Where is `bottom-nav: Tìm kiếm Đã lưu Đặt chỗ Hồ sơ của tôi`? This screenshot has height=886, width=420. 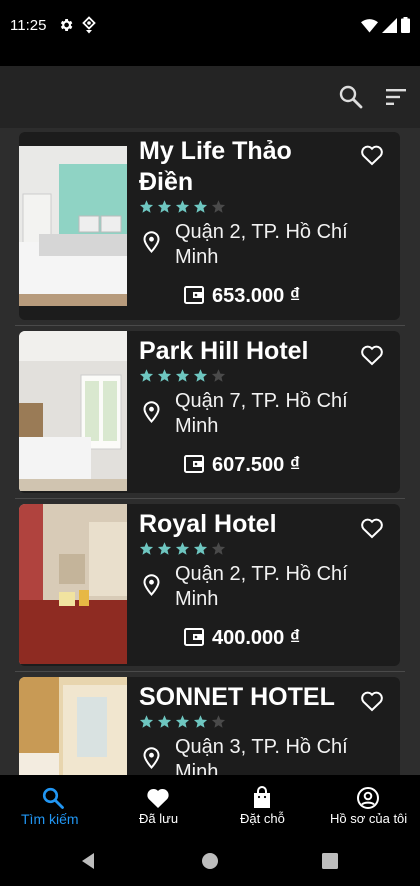
bottom-nav: Tìm kiếm Đã lưu Đặt chỗ Hồ sơ của tôi is located at coordinates (210, 805).